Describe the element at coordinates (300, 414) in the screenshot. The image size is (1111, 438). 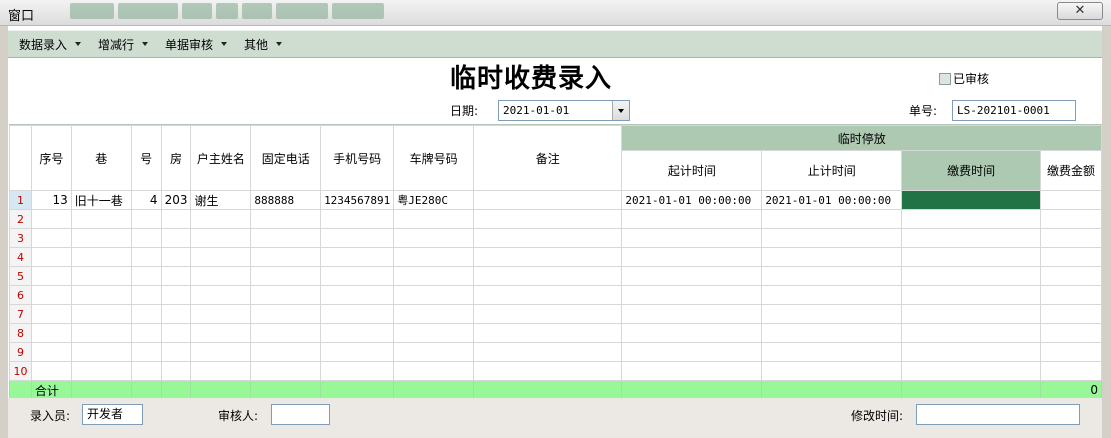
I see `reviewer-field` at that location.